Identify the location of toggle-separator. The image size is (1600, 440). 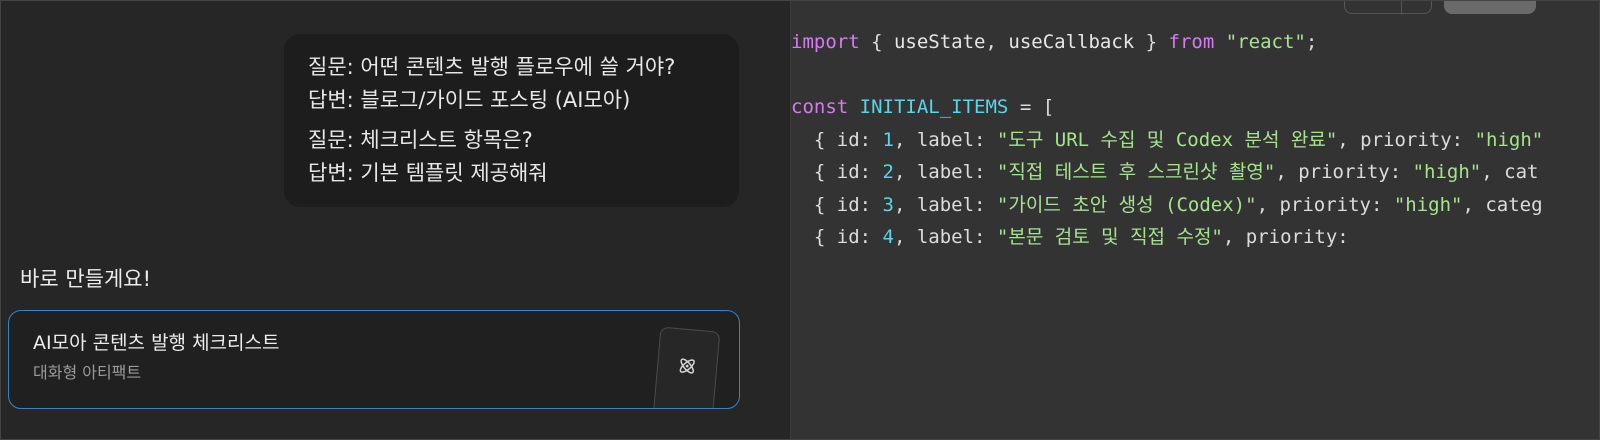
(1401, 7).